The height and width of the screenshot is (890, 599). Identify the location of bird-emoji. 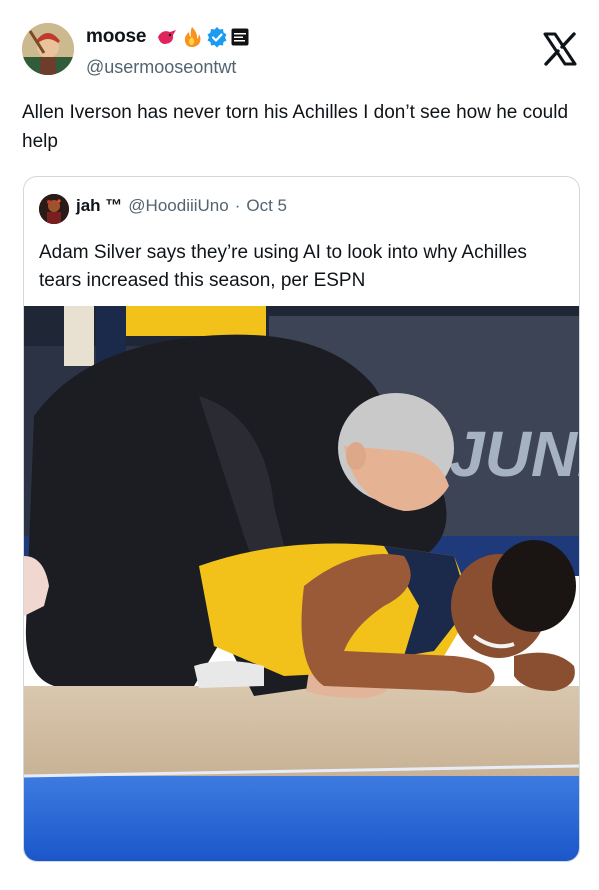
(167, 37).